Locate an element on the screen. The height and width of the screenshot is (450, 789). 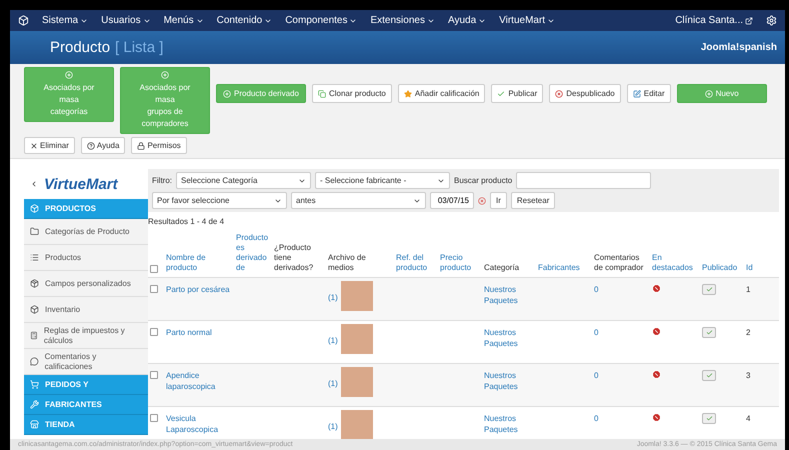
toolbar-button: Añadir calificación is located at coordinates (442, 93).